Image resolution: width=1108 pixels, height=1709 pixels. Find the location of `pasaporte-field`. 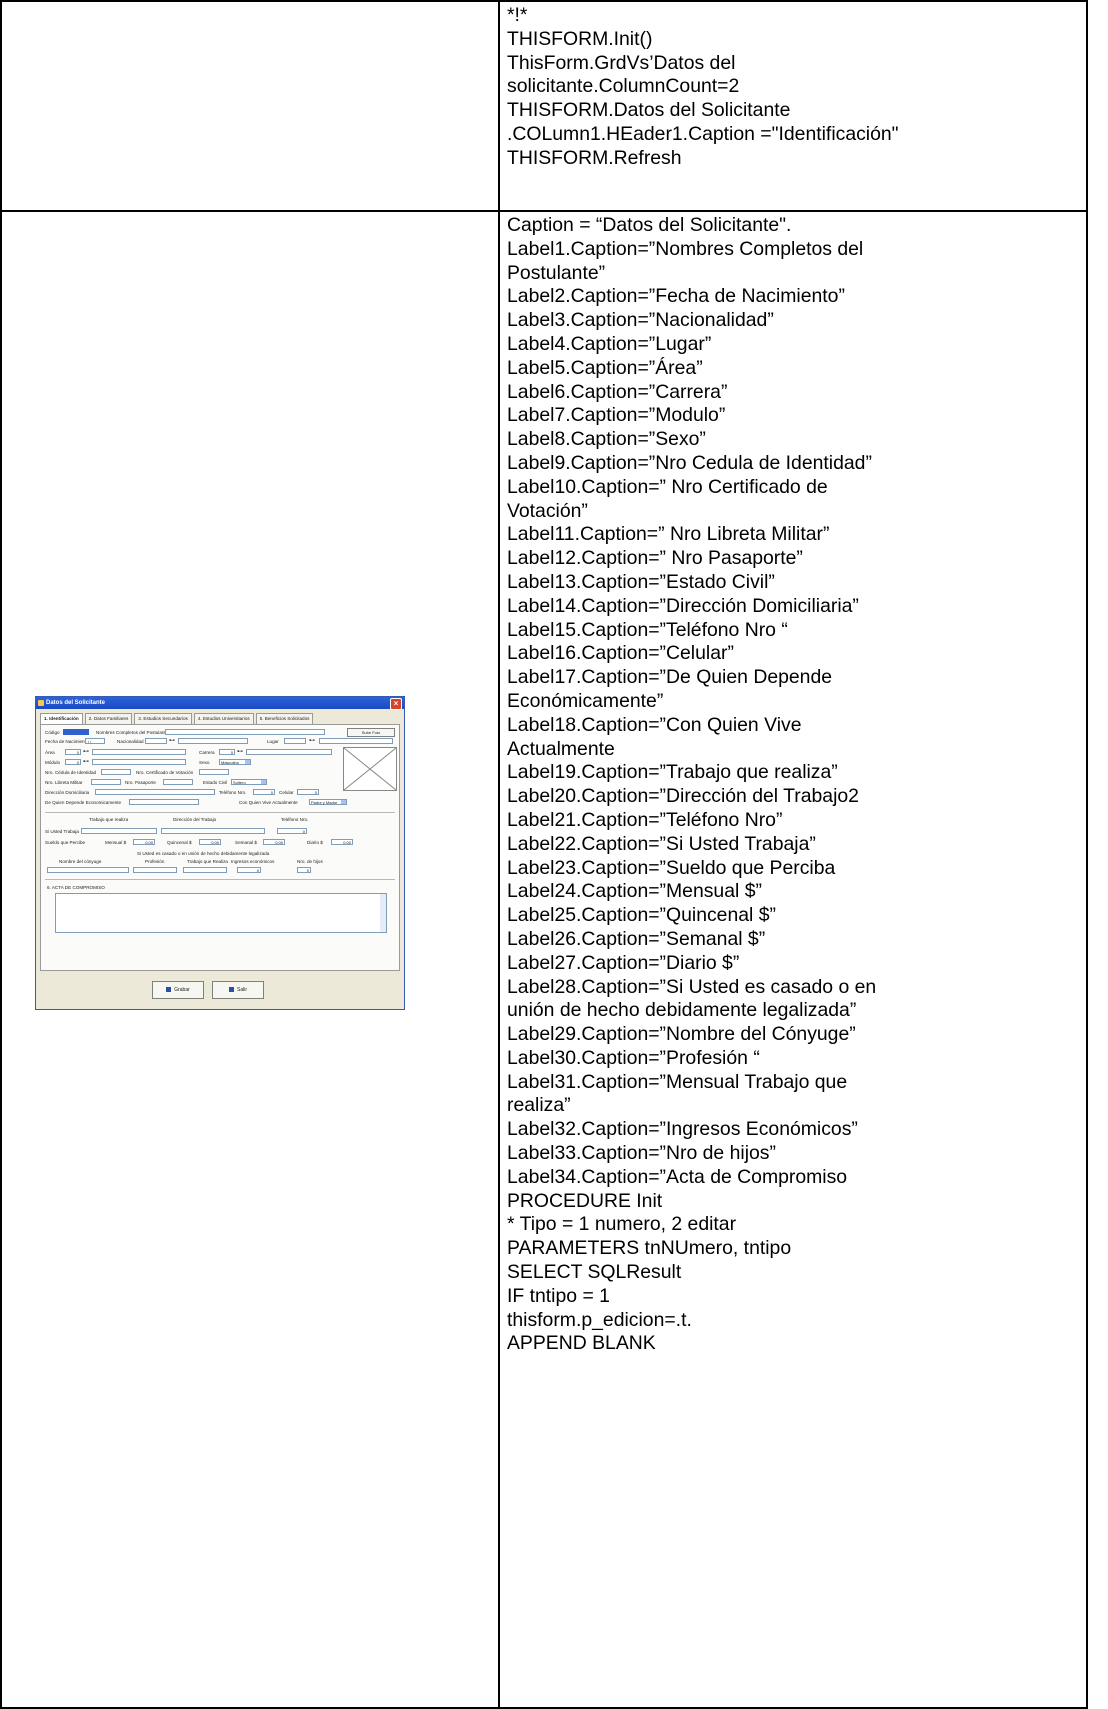

pasaporte-field is located at coordinates (178, 782).